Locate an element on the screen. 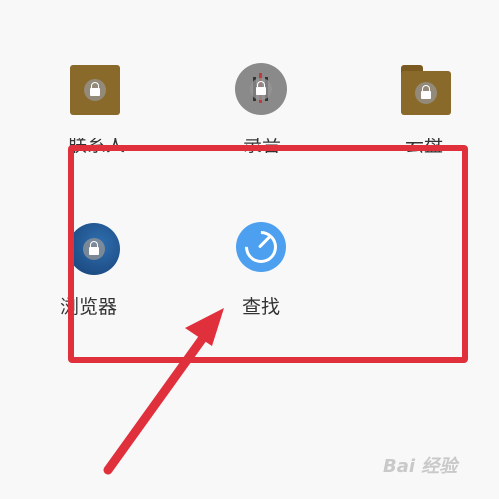 This screenshot has width=499, height=499. recorder-icon is located at coordinates (261, 89).